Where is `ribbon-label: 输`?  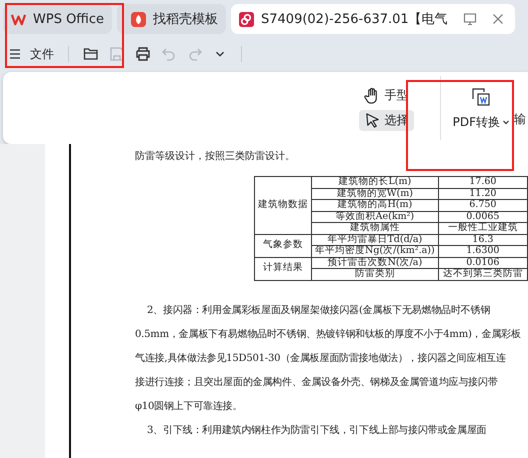
ribbon-label: 输 is located at coordinates (520, 119).